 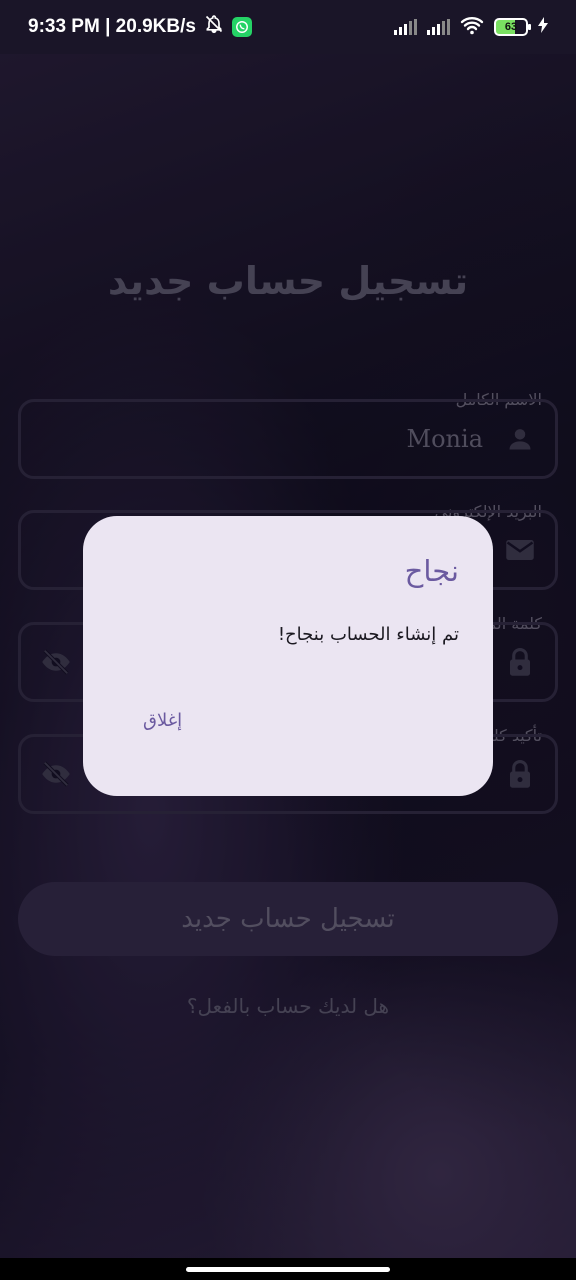 I want to click on status-right: 63, so click(x=471, y=27).